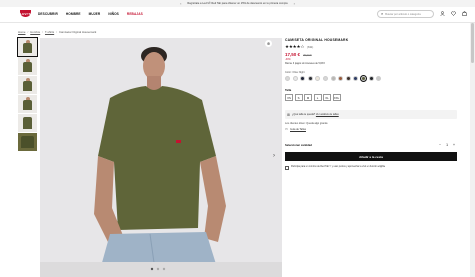 The width and height of the screenshot is (475, 277). What do you see at coordinates (306, 123) in the screenshot?
I see `fit-note: Los clientes dicen: Queda algo grande` at bounding box center [306, 123].